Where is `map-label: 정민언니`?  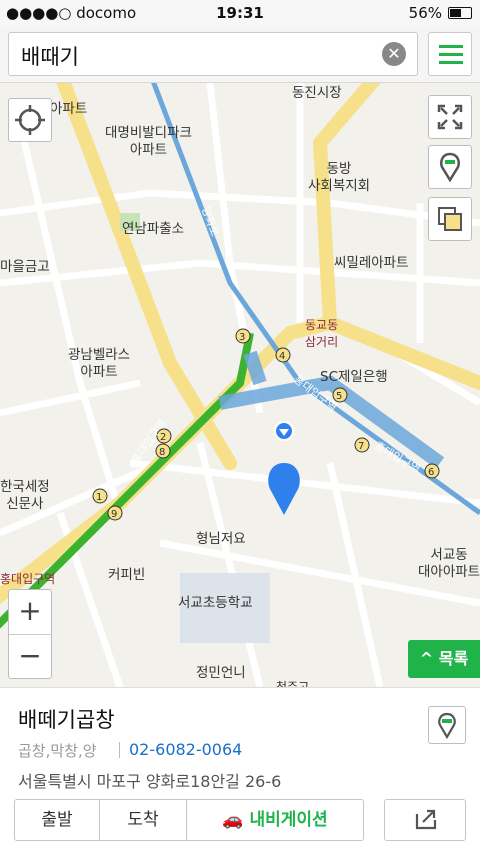 map-label: 정민언니 is located at coordinates (221, 673).